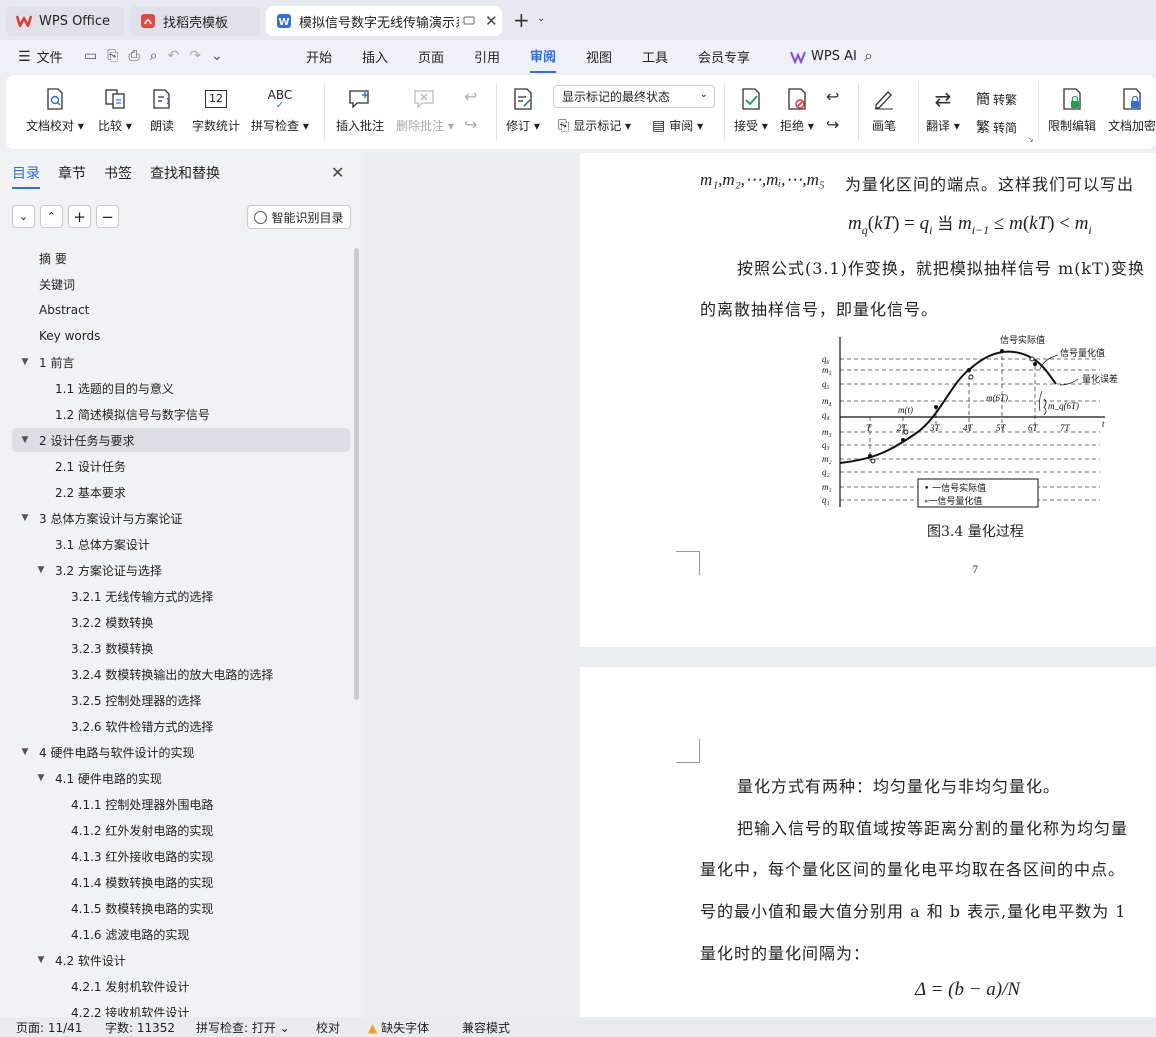  I want to click on translate-button: ⇄ 翻译 ▾, so click(943, 109).